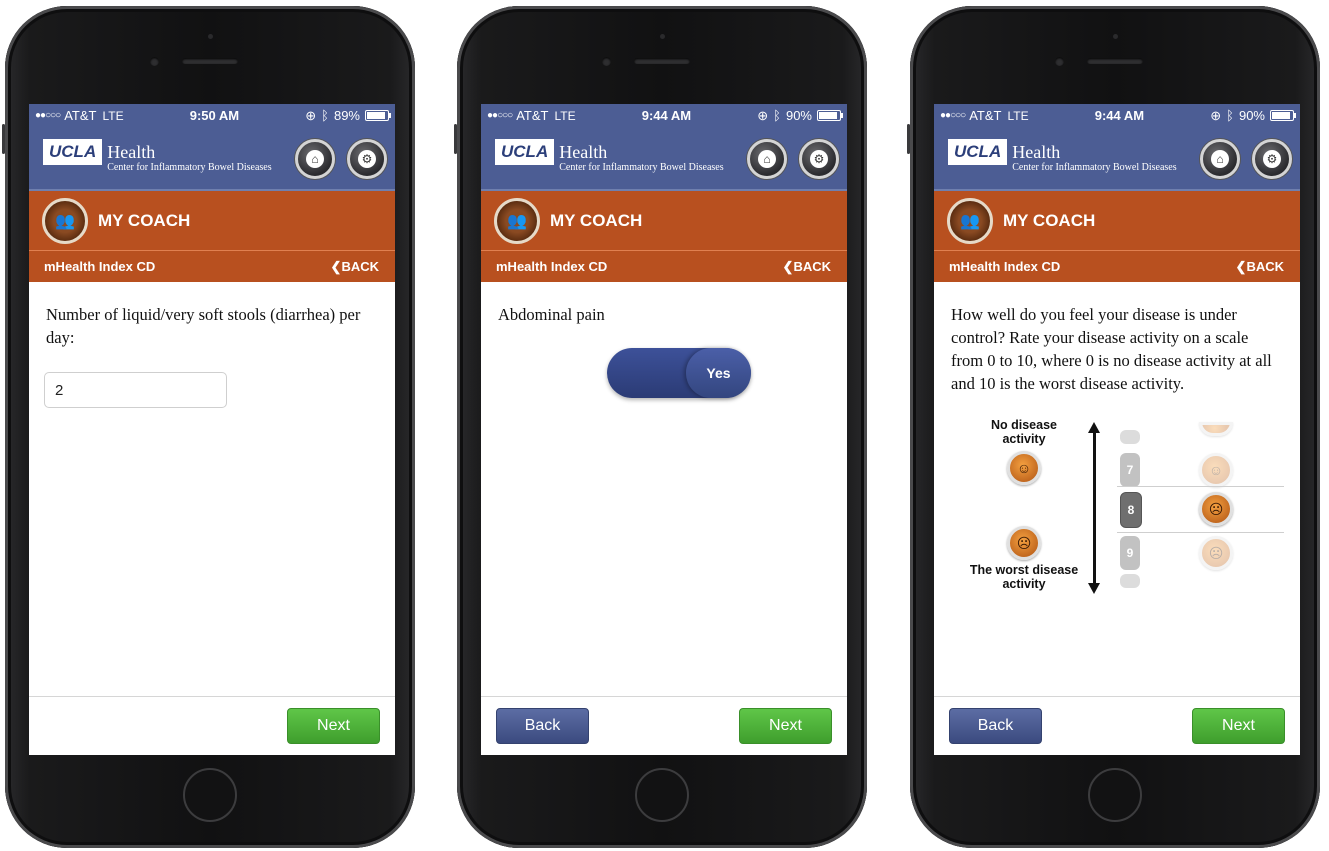  What do you see at coordinates (346, 115) in the screenshot?
I see `battery-percent: 89%` at bounding box center [346, 115].